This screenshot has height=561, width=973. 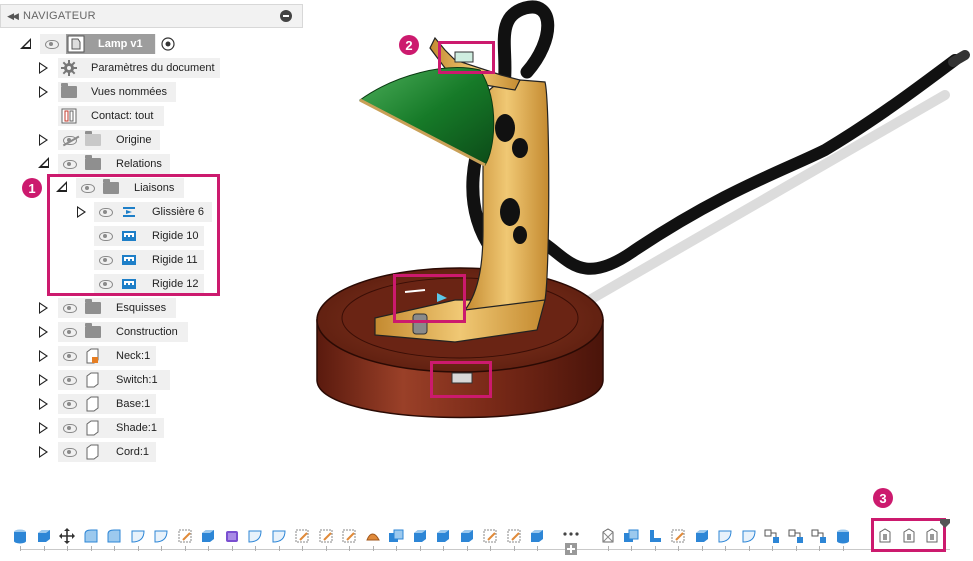 What do you see at coordinates (114, 536) in the screenshot?
I see `chamfer-icon` at bounding box center [114, 536].